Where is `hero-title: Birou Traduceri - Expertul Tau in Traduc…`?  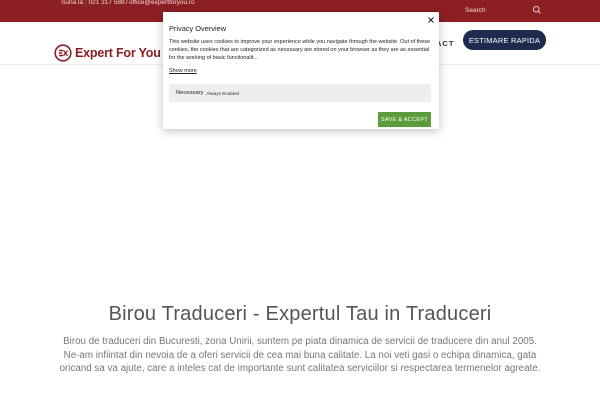
hero-title: Birou Traduceri - Expertul Tau in Traduc… is located at coordinates (300, 314).